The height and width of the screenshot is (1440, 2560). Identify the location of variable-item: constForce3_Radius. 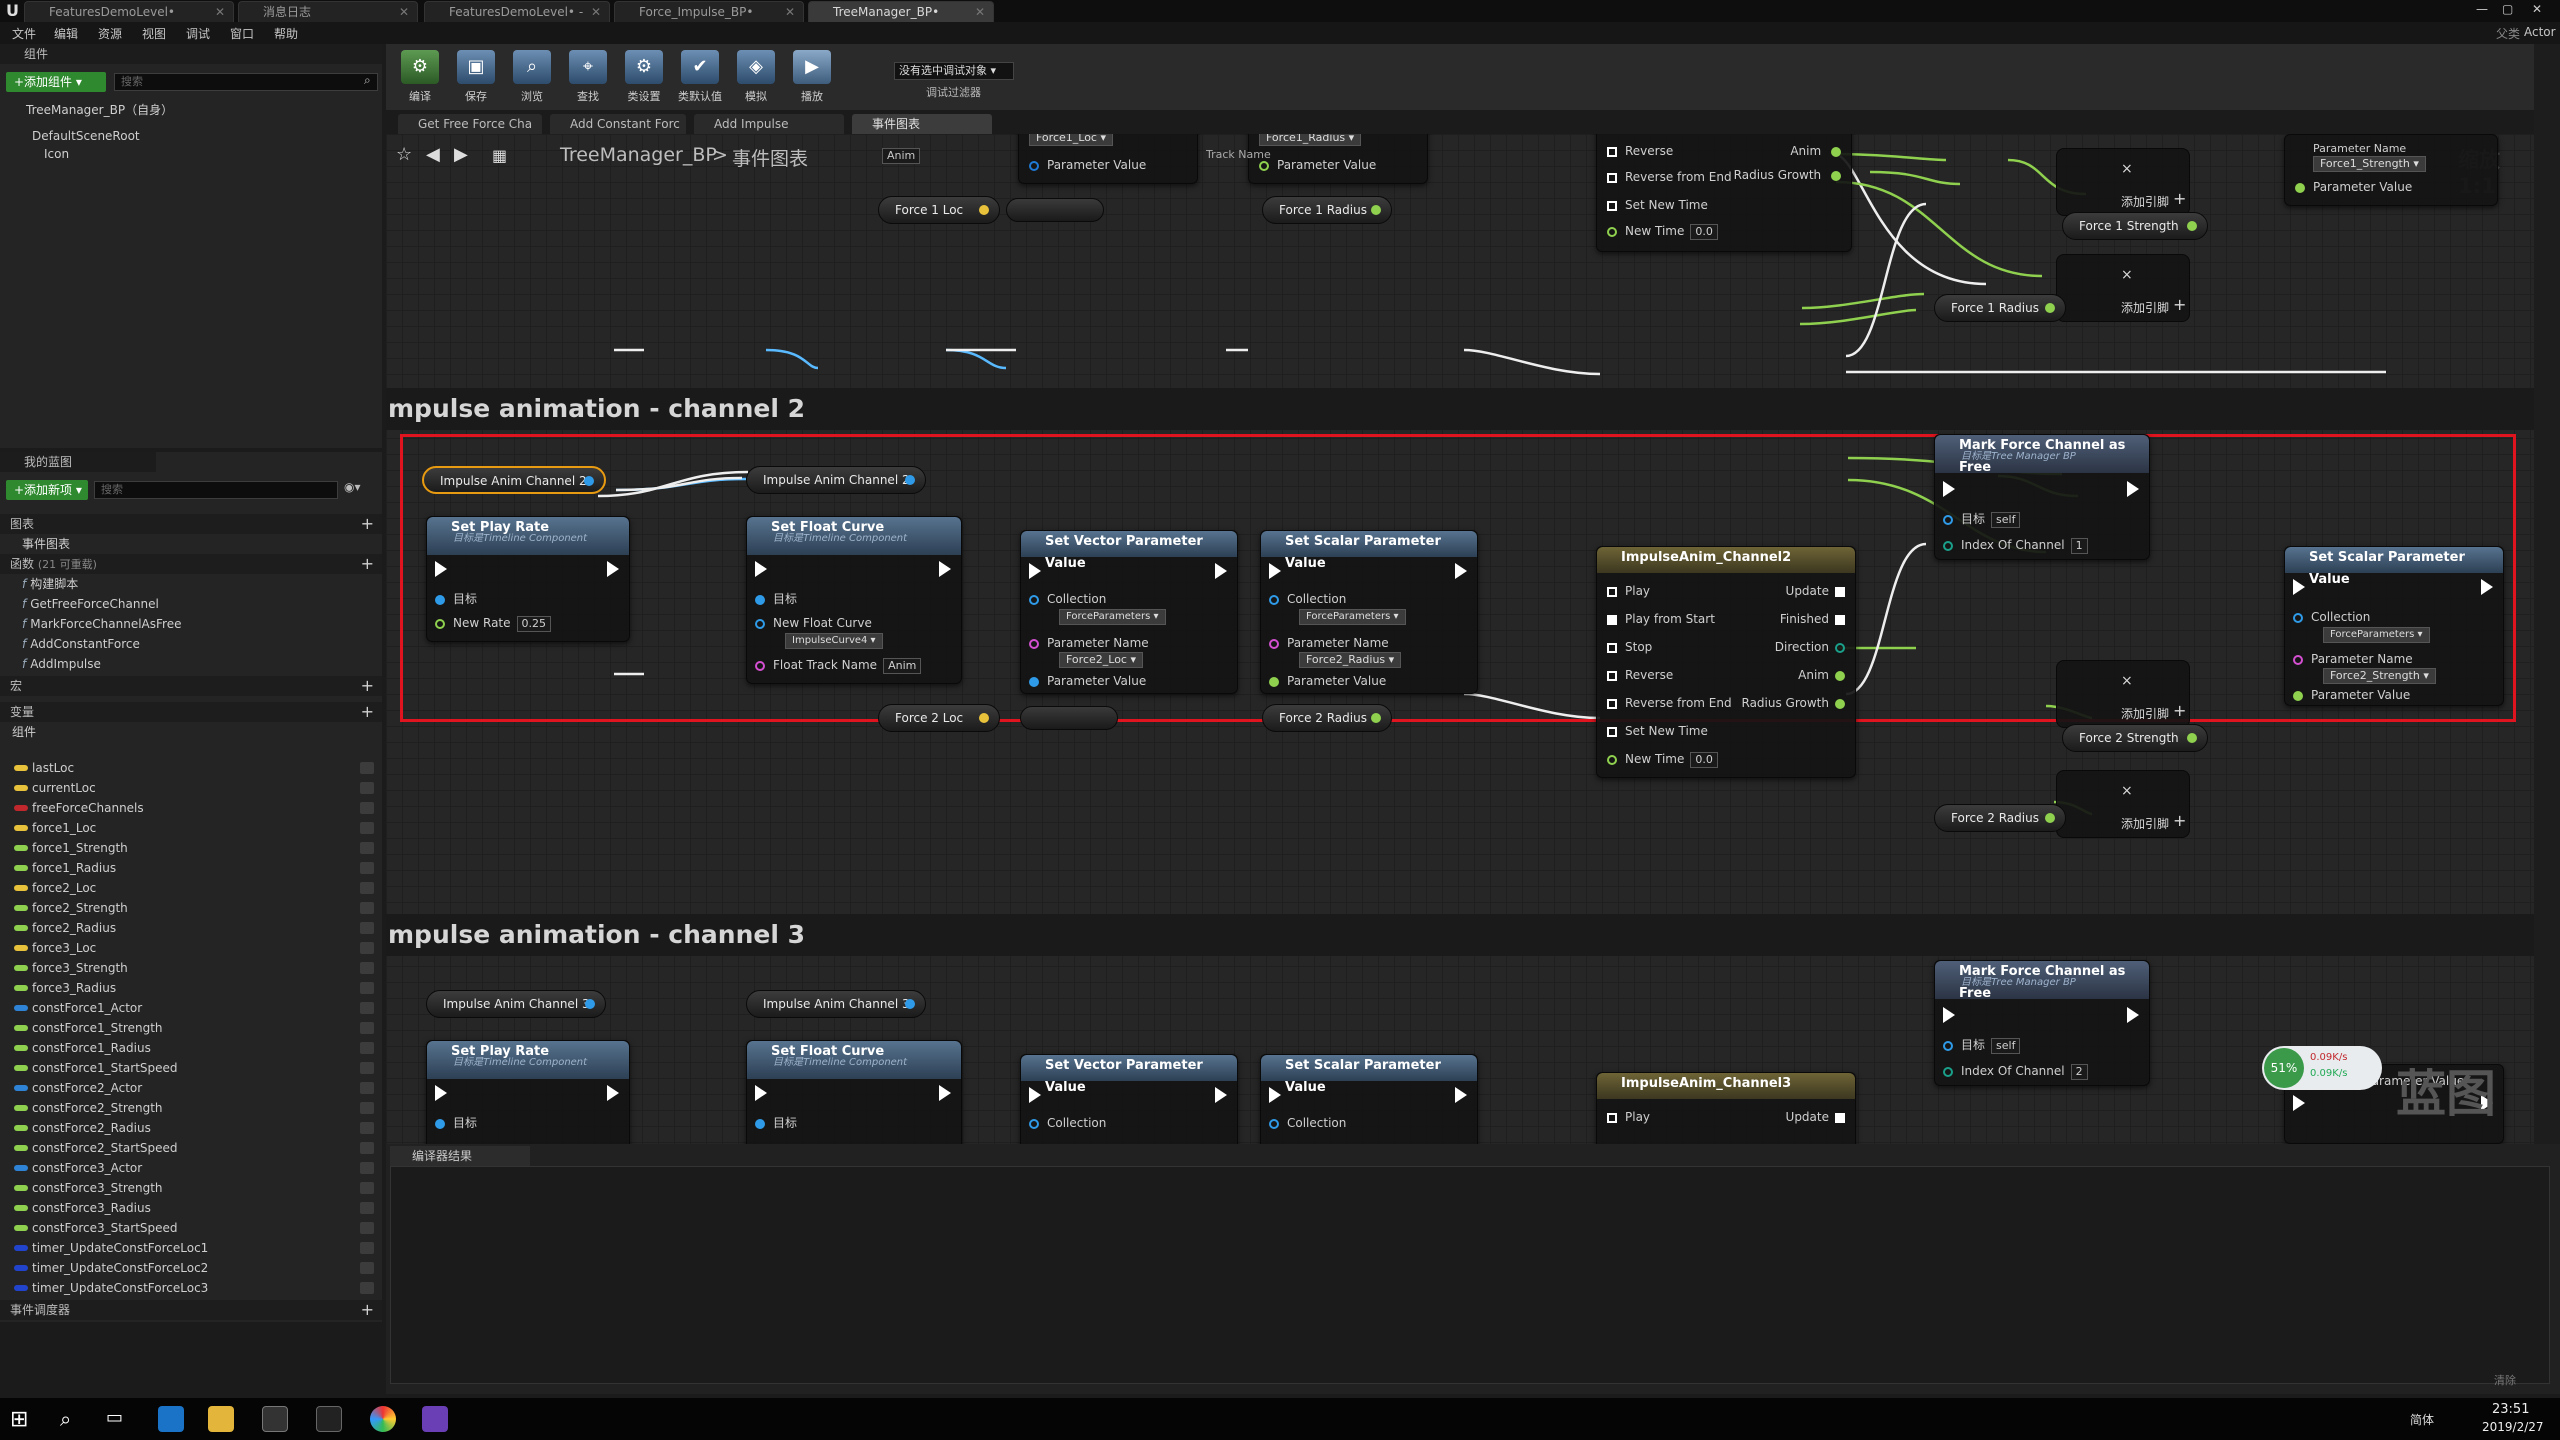
(191, 1208).